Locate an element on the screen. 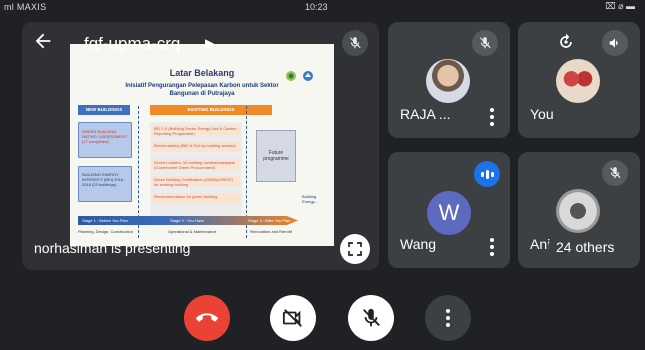 The width and height of the screenshot is (645, 350). switch-camera-icon is located at coordinates (566, 42).